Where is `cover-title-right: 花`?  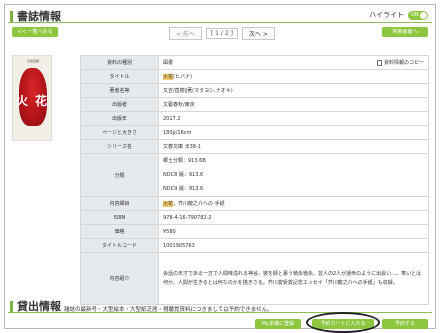
cover-title-right: 花 is located at coordinates (41, 101).